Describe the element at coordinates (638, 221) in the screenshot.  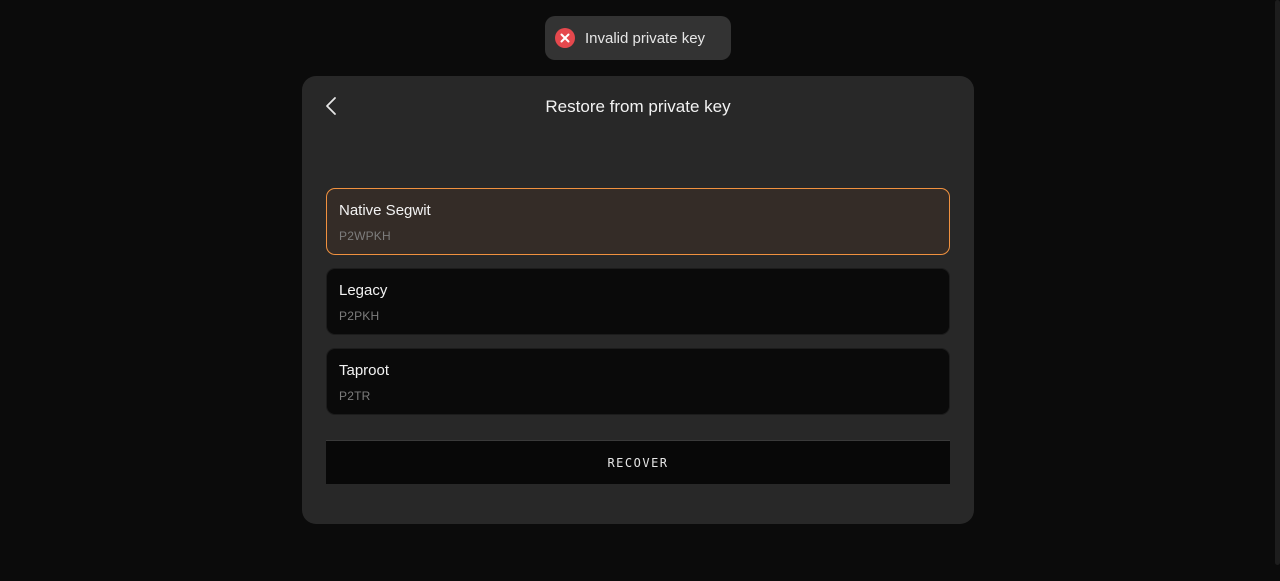
I see `option-native-segwit: Native Segwit P2WPKH` at that location.